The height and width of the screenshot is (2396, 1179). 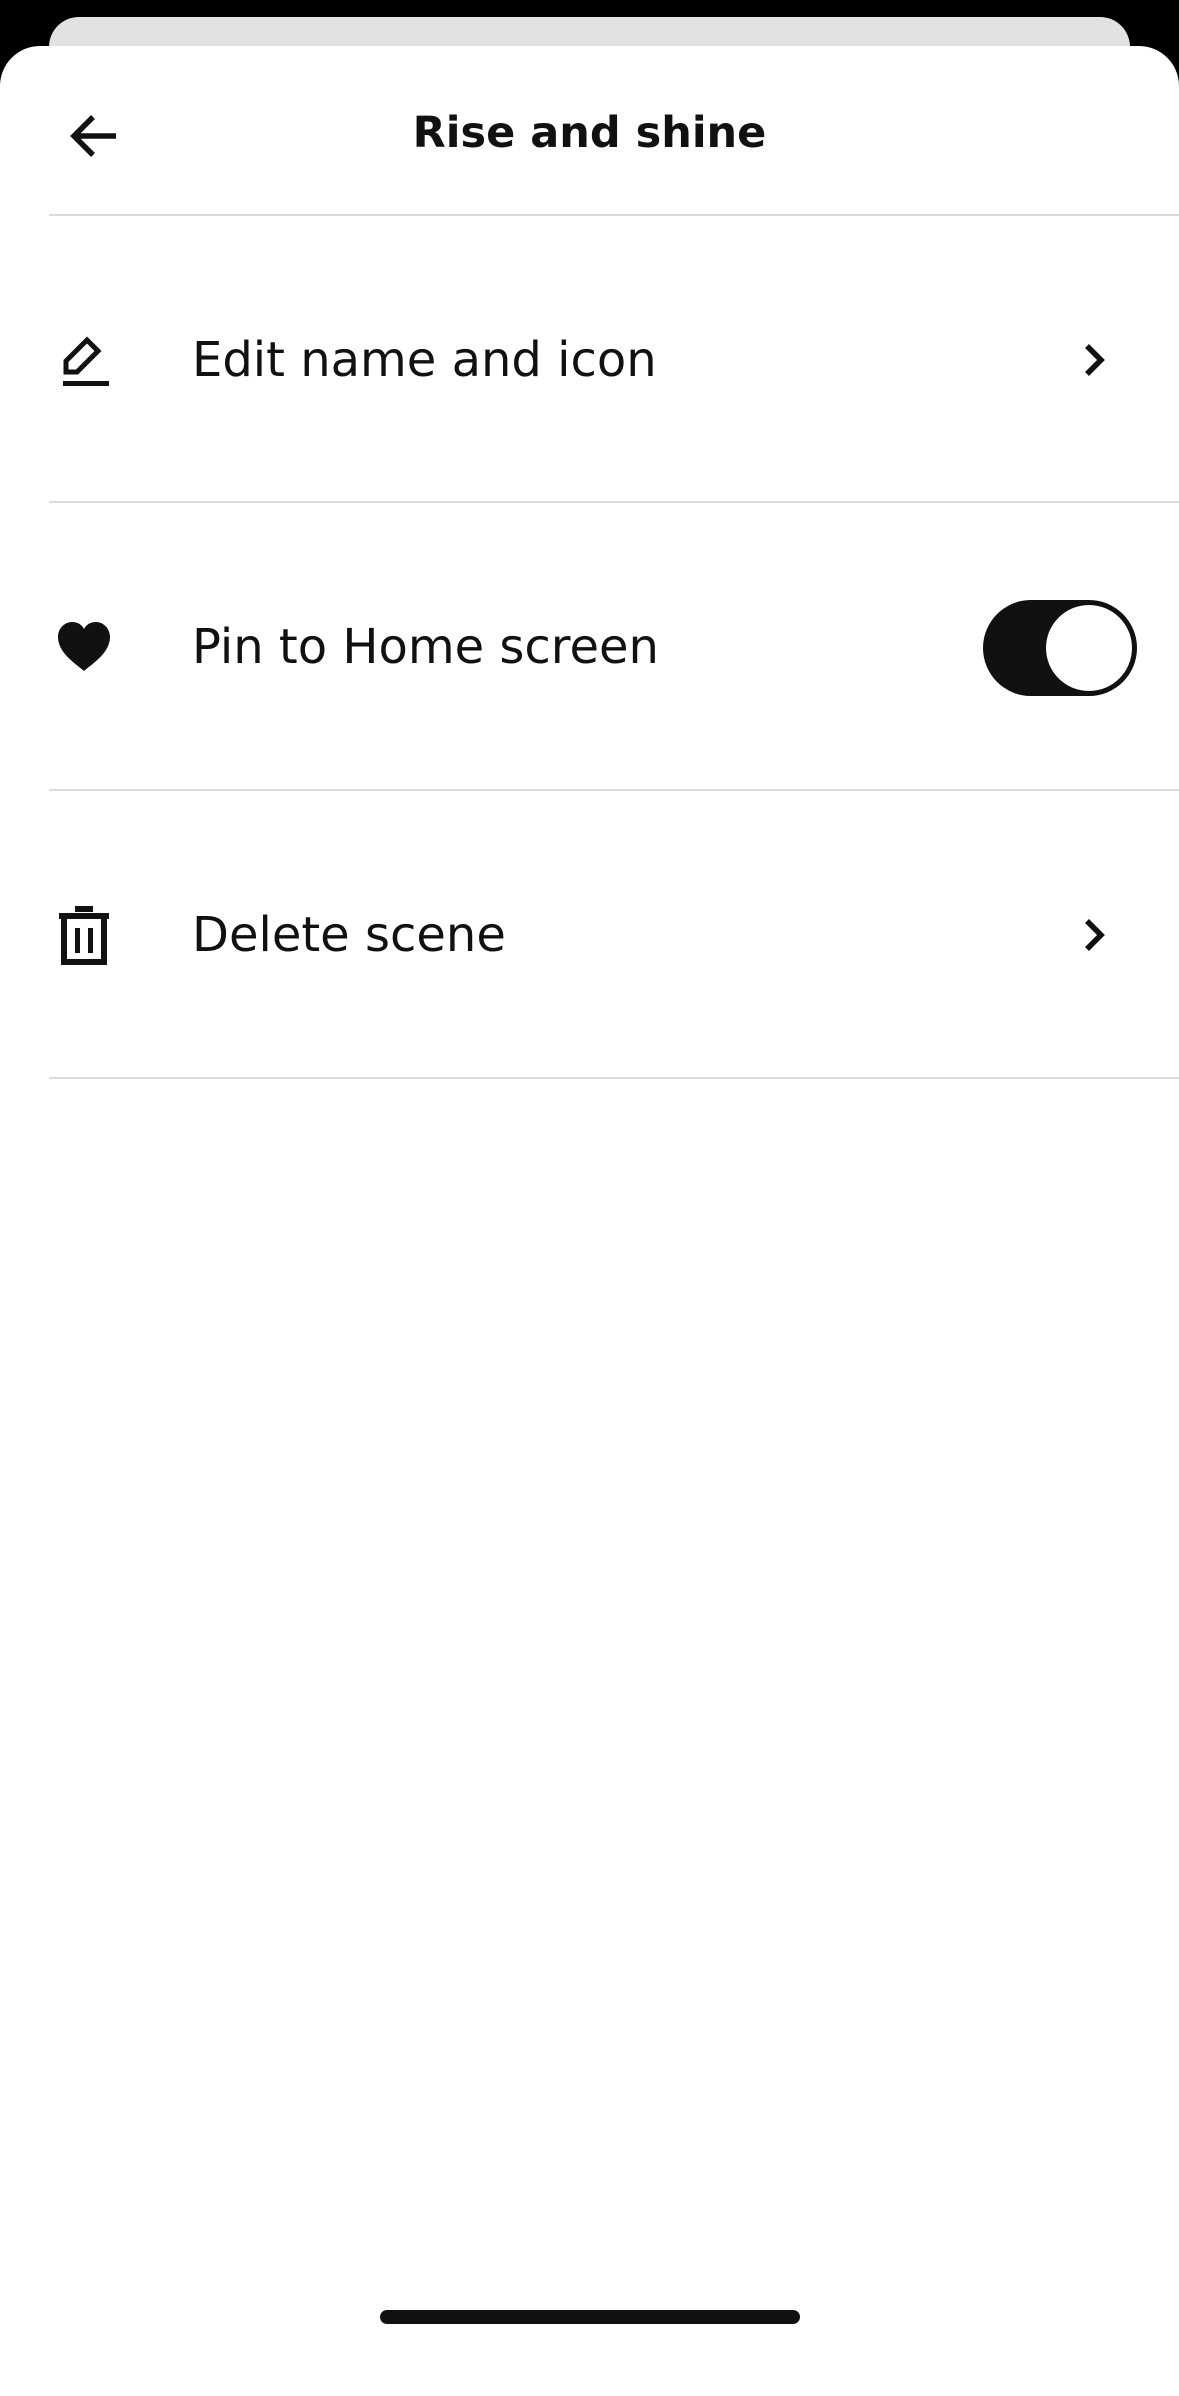 I want to click on pencil-edit-icon, so click(x=84, y=360).